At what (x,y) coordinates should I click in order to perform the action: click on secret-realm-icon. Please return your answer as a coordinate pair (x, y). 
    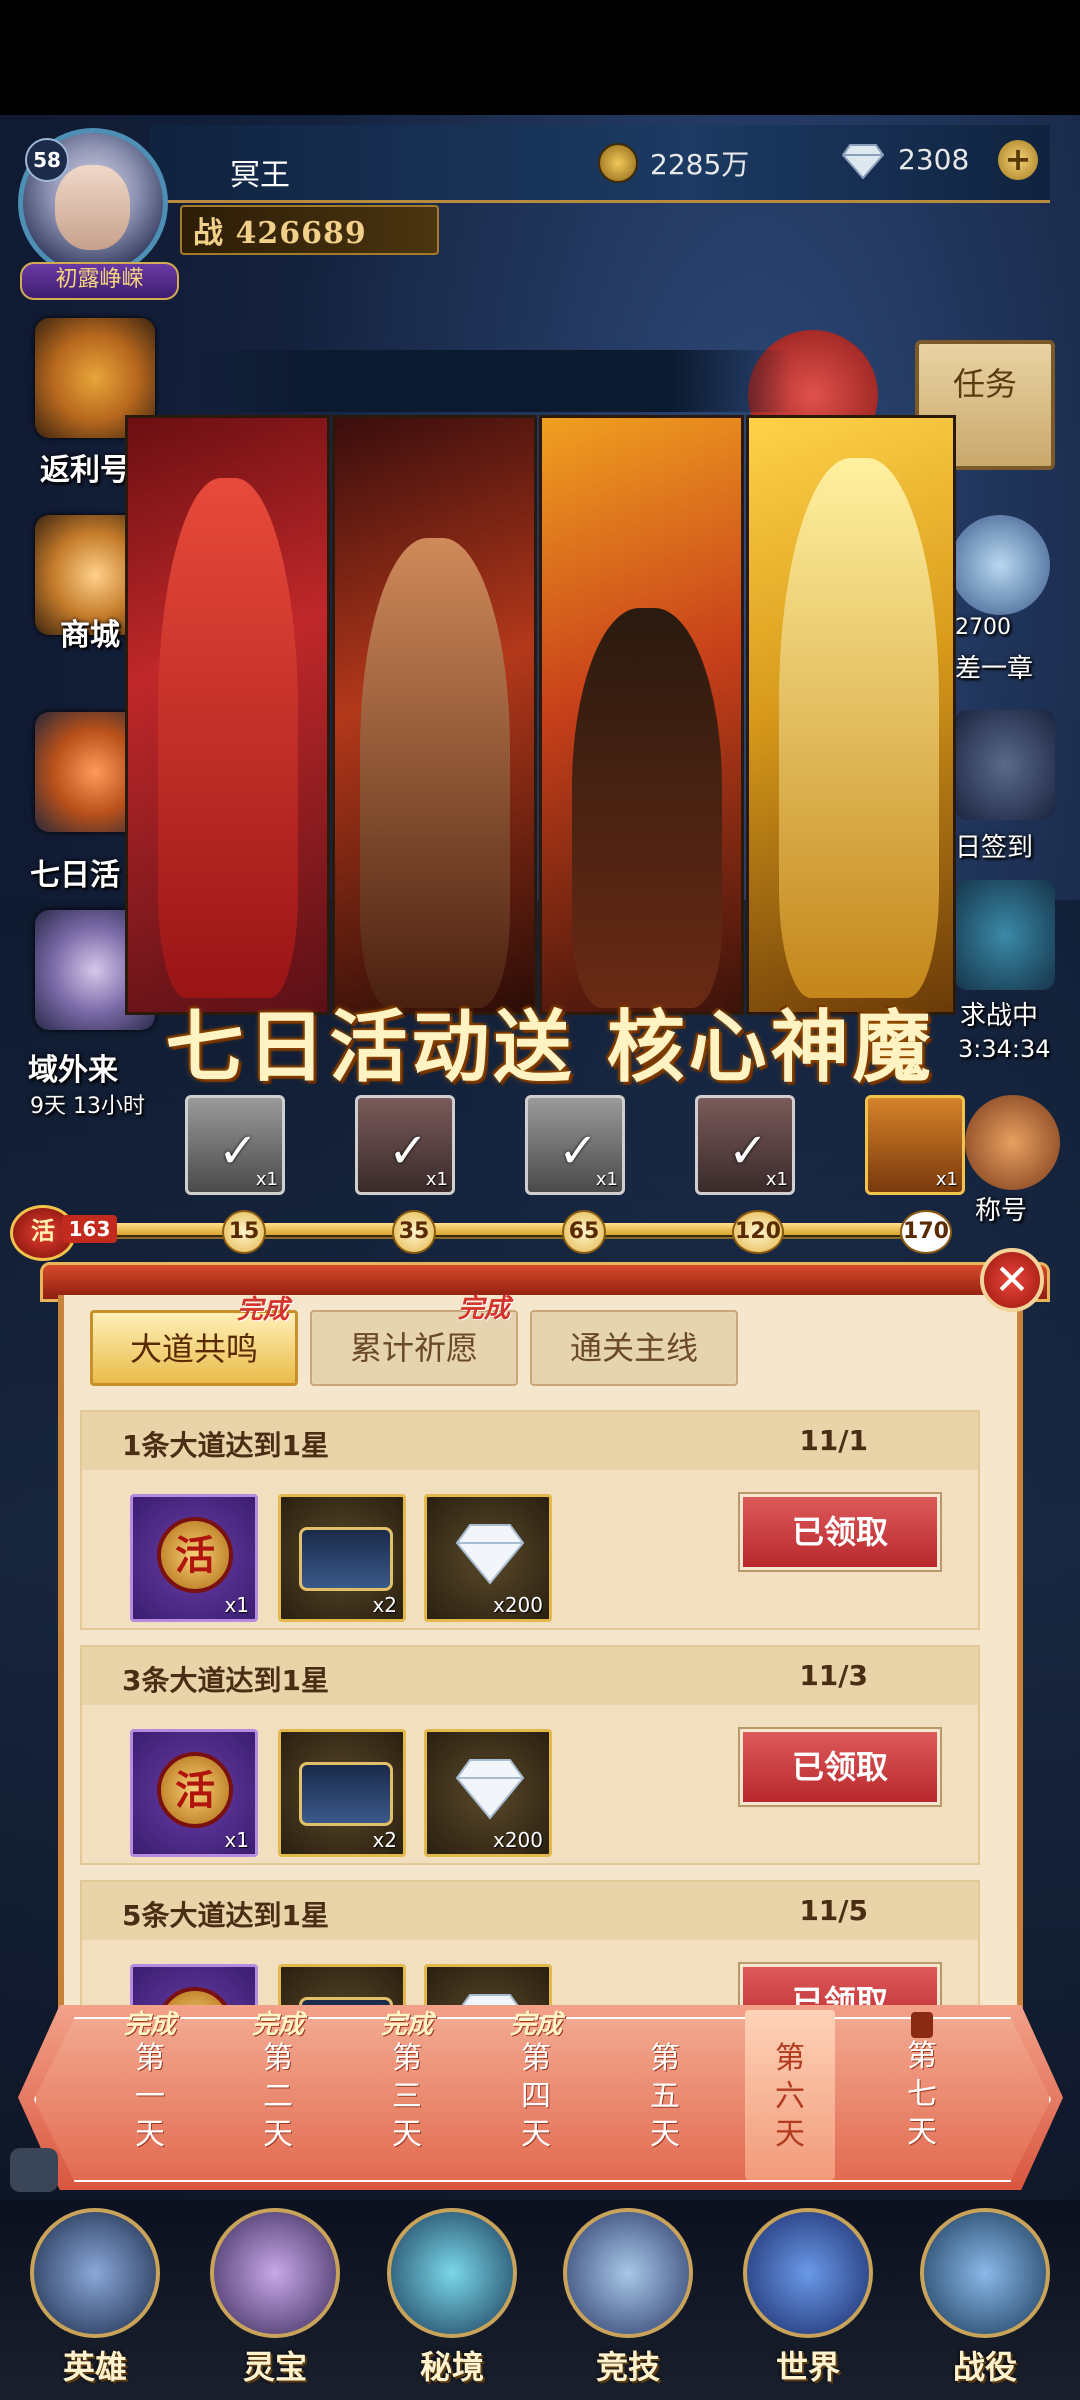
    Looking at the image, I should click on (452, 2273).